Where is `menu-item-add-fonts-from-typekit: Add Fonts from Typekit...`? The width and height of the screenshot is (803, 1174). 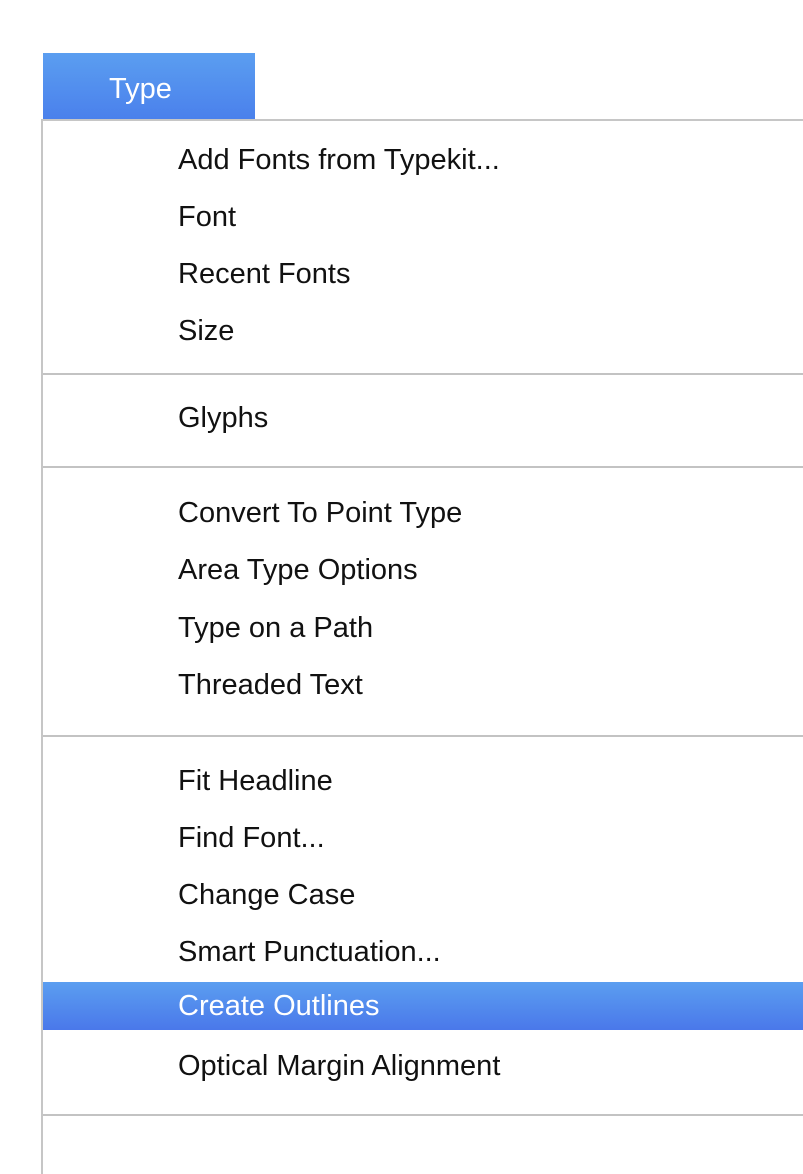 menu-item-add-fonts-from-typekit: Add Fonts from Typekit... is located at coordinates (423, 160).